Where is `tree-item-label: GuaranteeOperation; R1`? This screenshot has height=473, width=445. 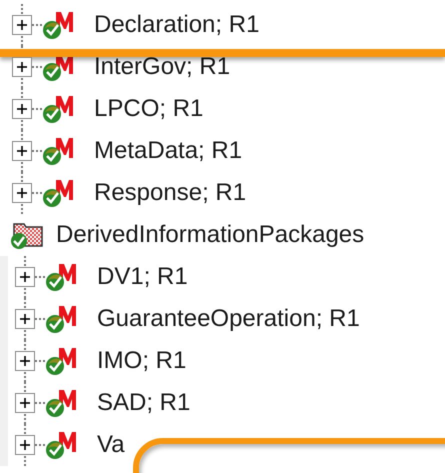 tree-item-label: GuaranteeOperation; R1 is located at coordinates (228, 319).